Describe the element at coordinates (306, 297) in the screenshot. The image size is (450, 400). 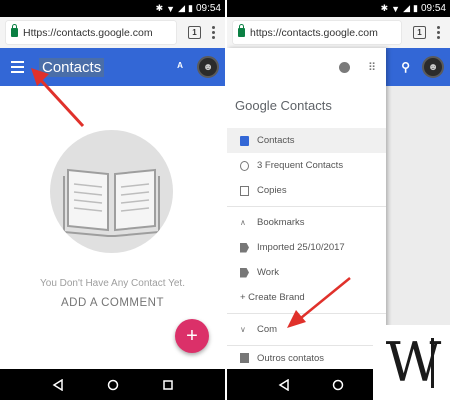
I see `create-label-button: + Create Brand` at that location.